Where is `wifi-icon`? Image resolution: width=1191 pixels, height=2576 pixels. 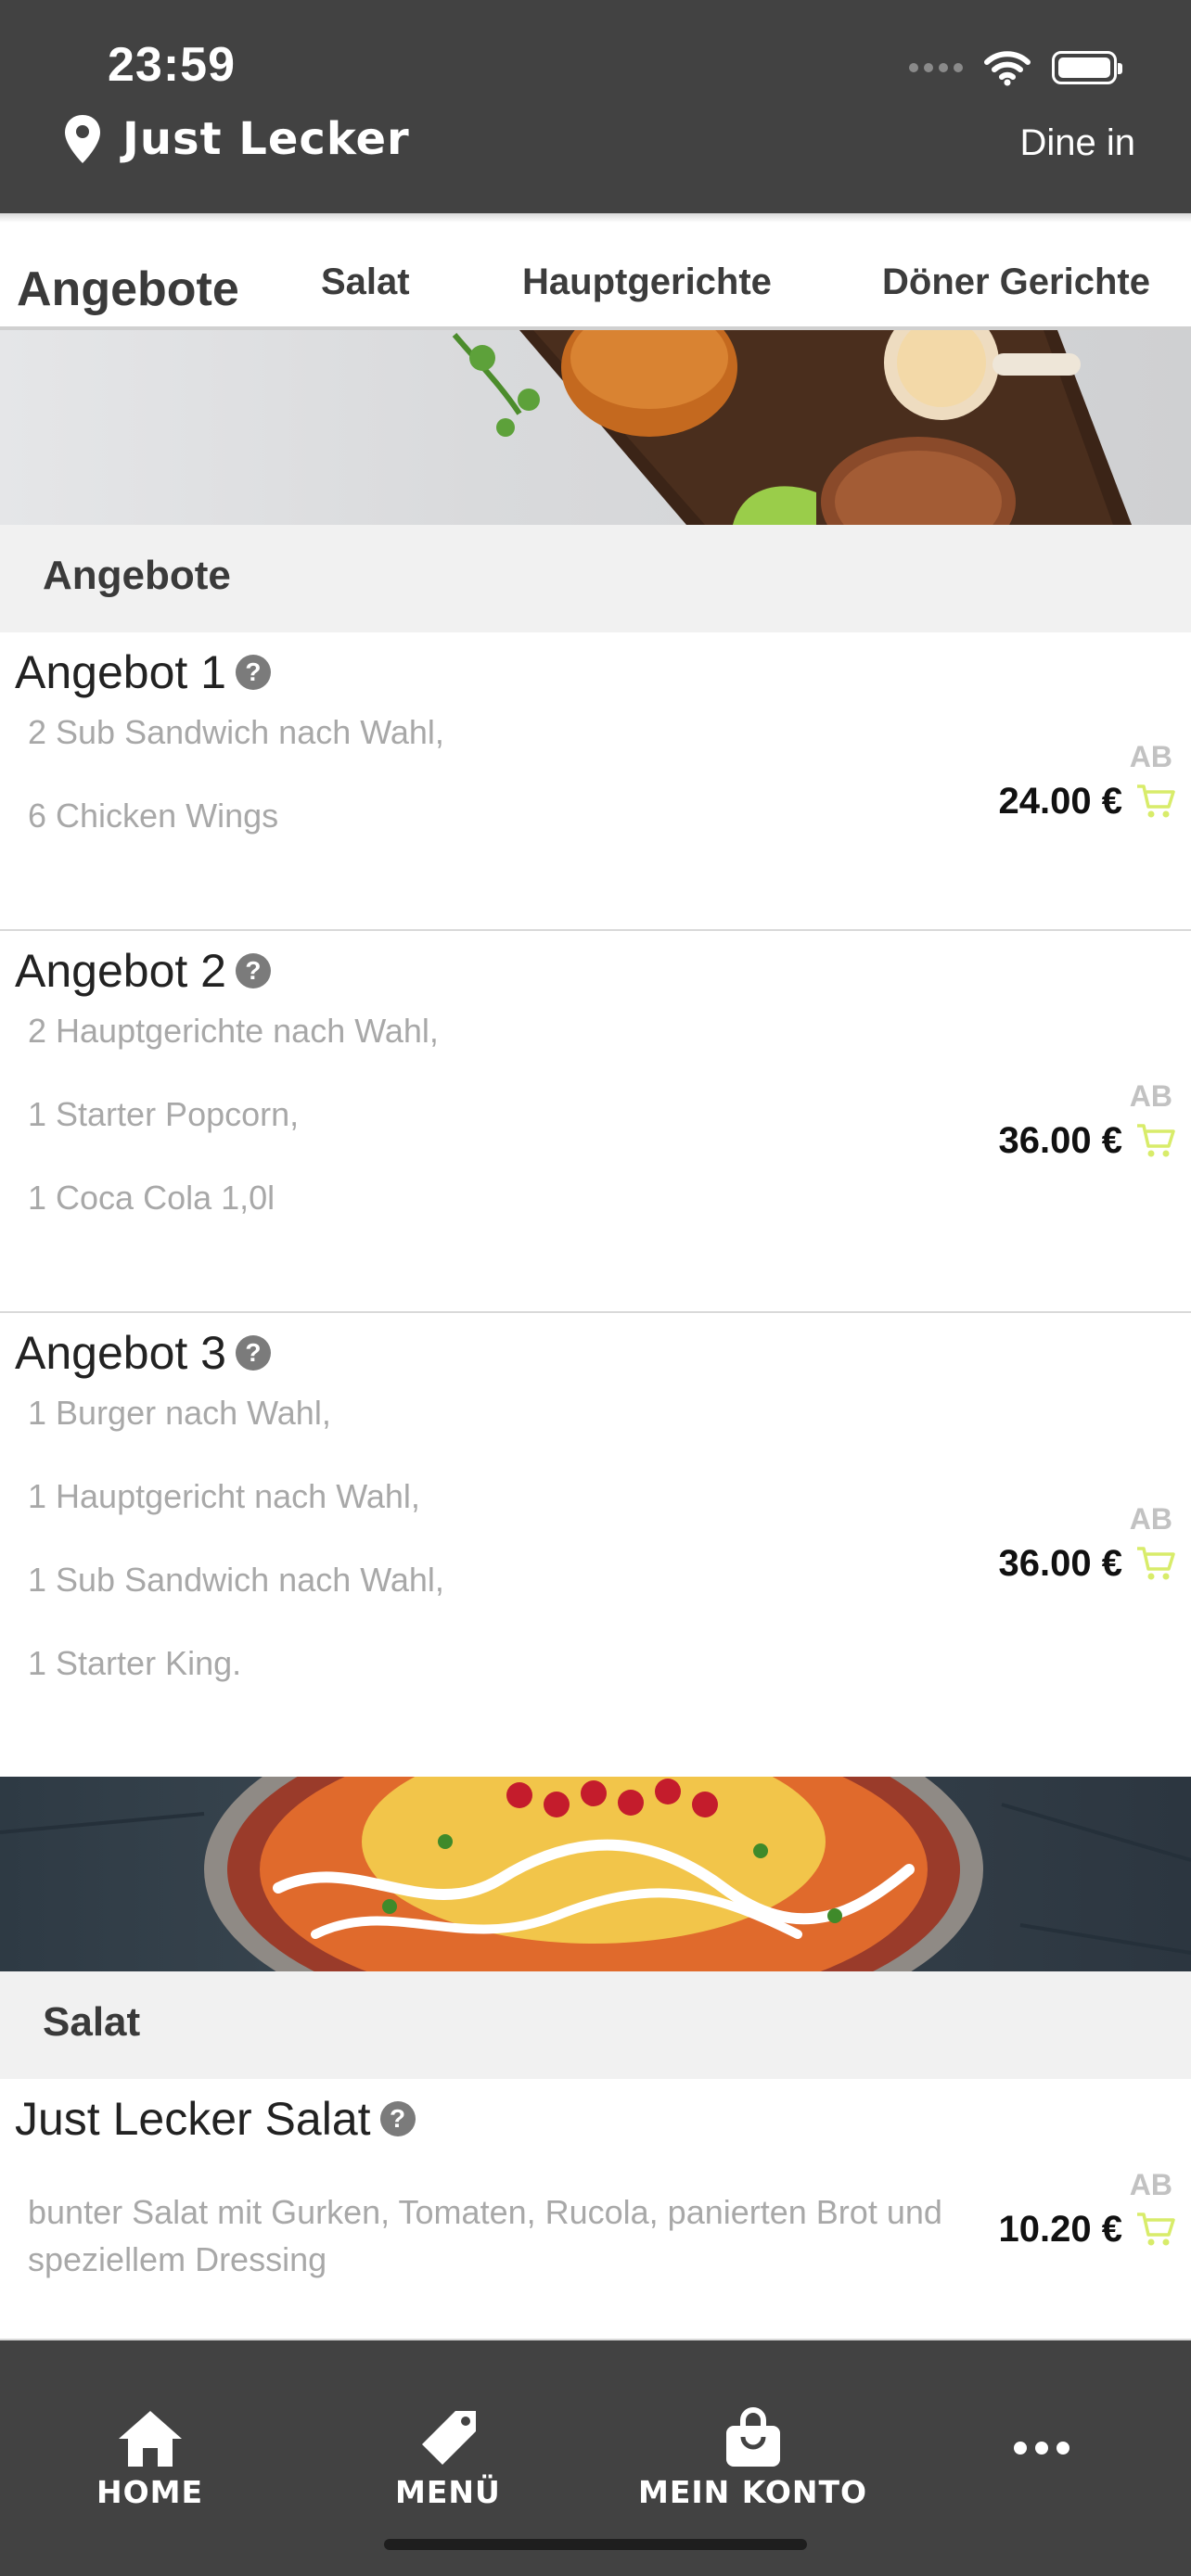 wifi-icon is located at coordinates (1007, 68).